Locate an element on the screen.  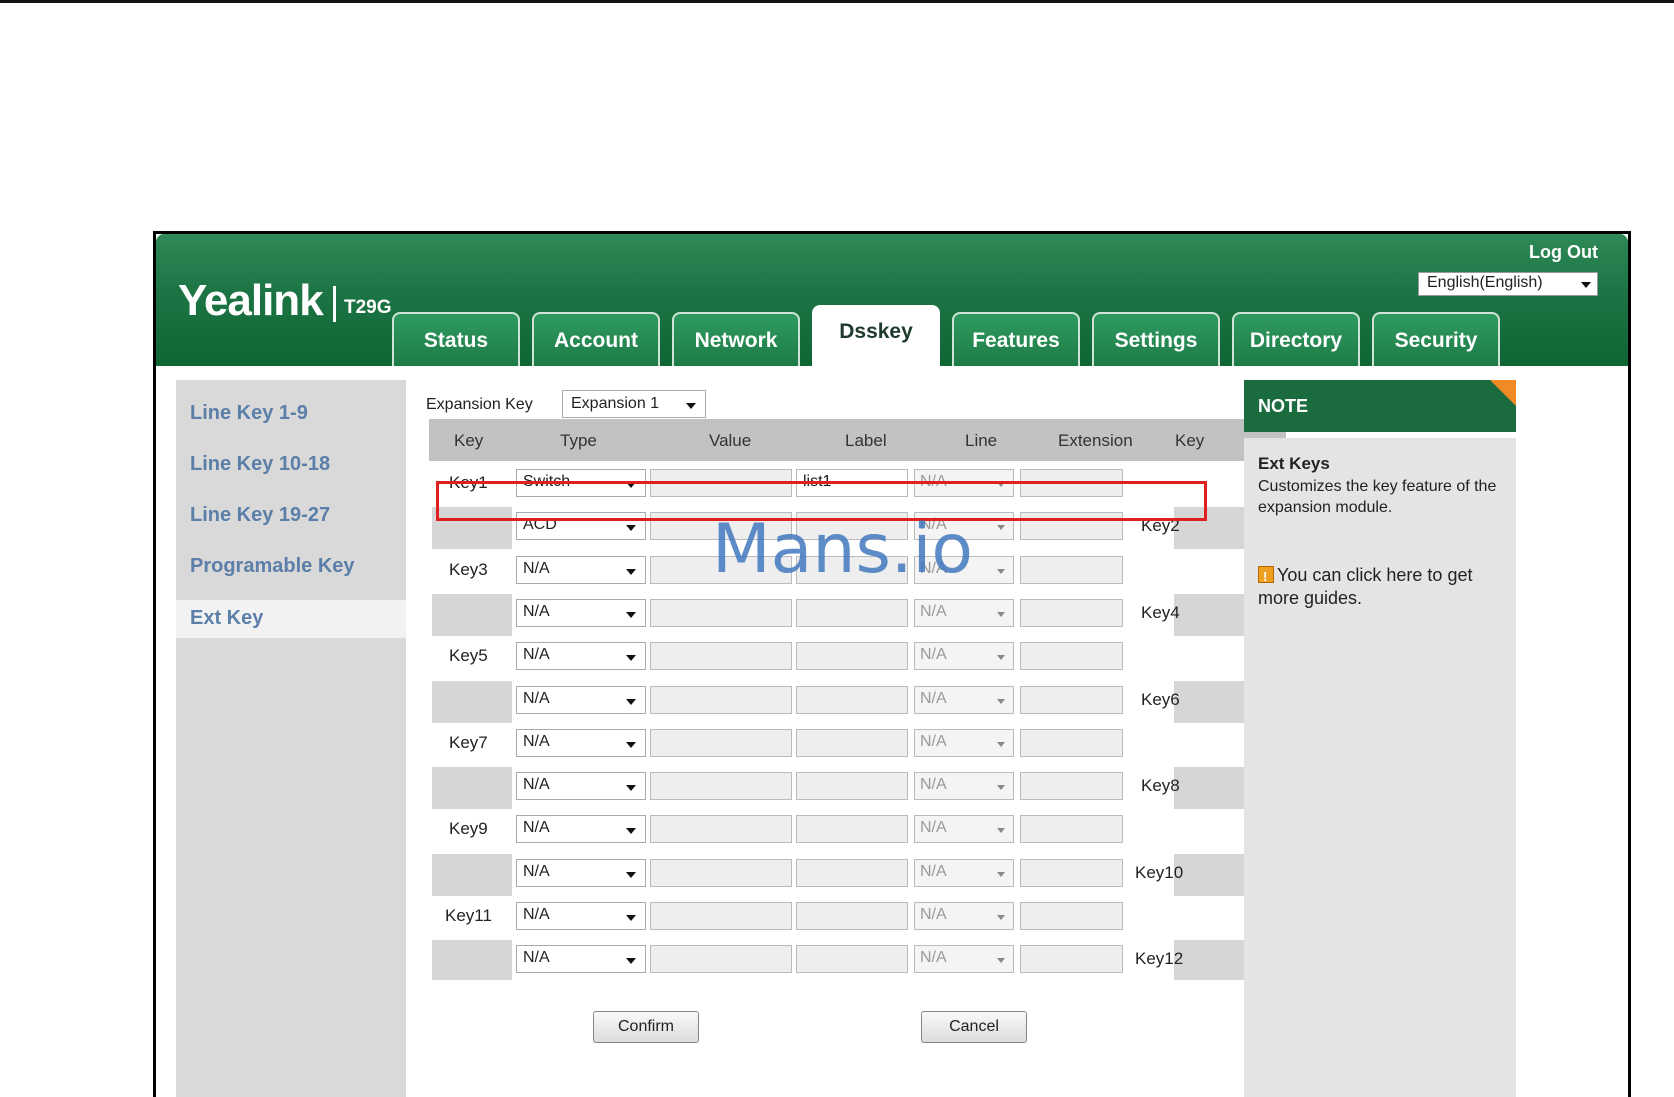
table-row: Key11 N/A N/A is located at coordinates (847, 918).